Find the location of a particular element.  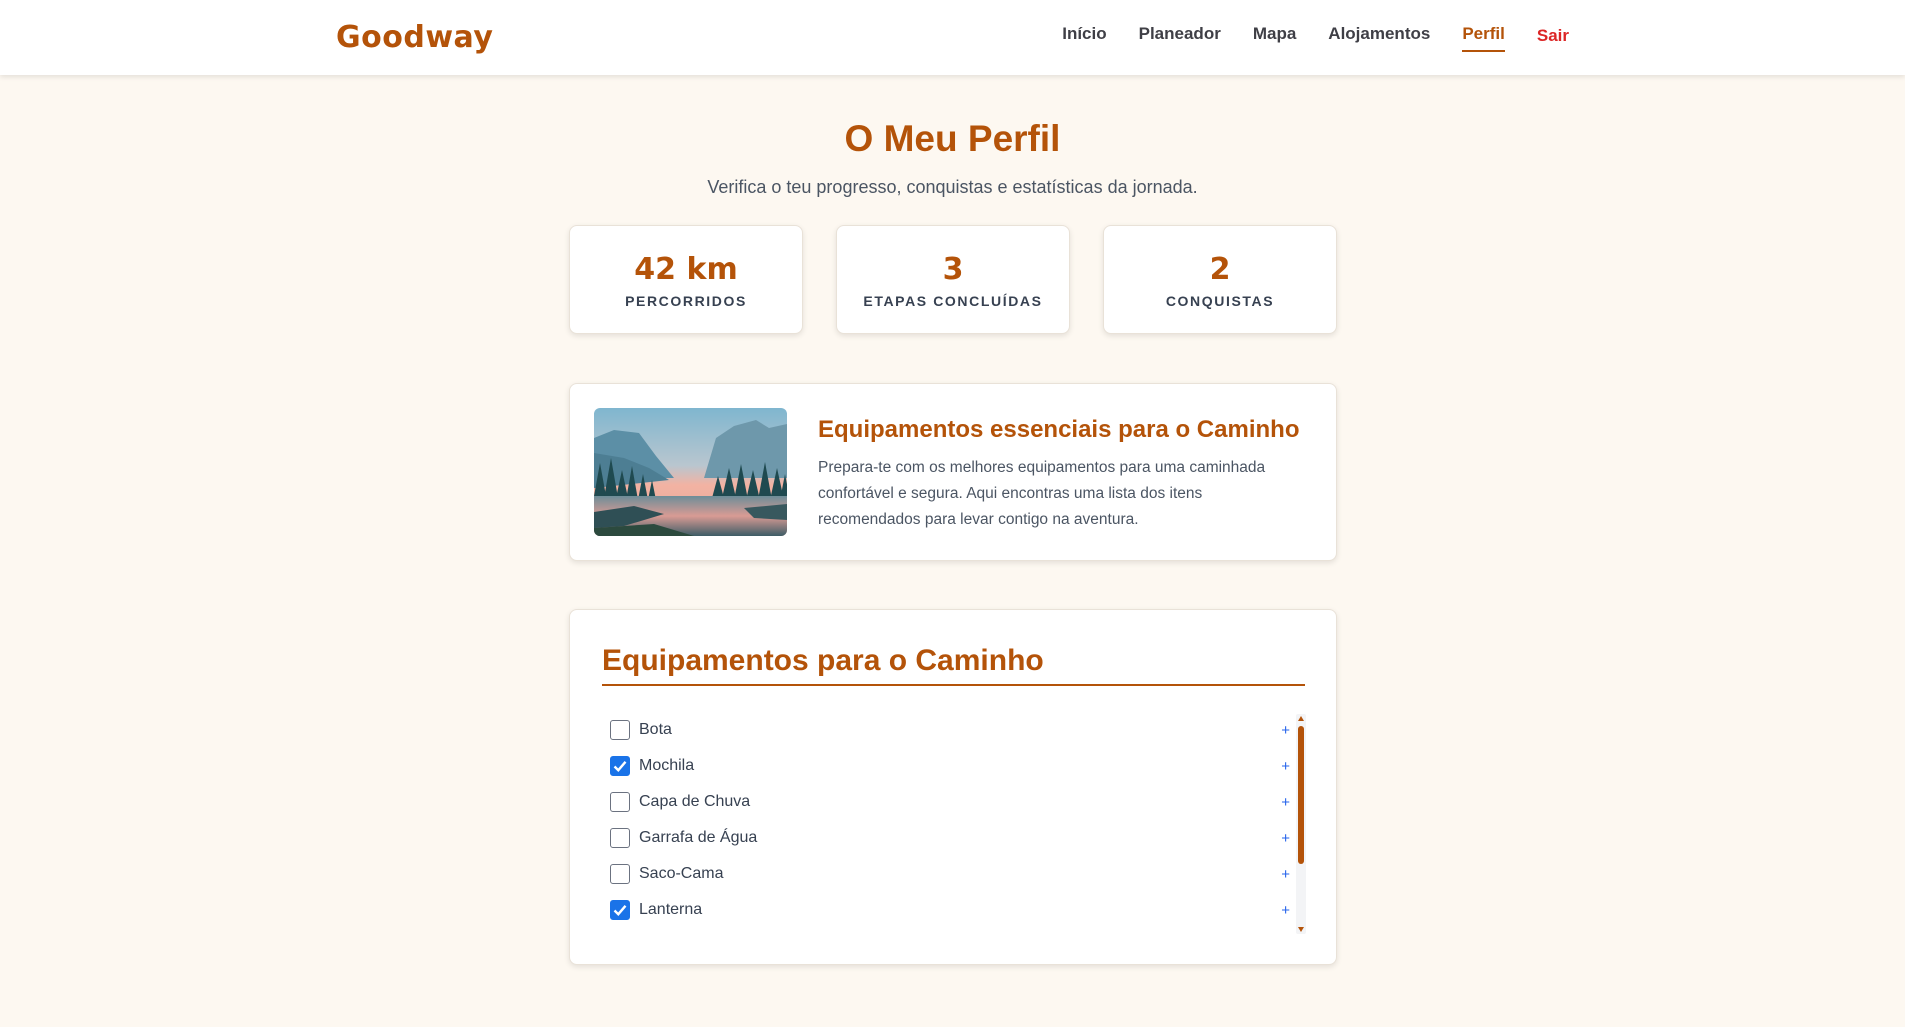

item-label: Garrafa de Água is located at coordinates (698, 837).